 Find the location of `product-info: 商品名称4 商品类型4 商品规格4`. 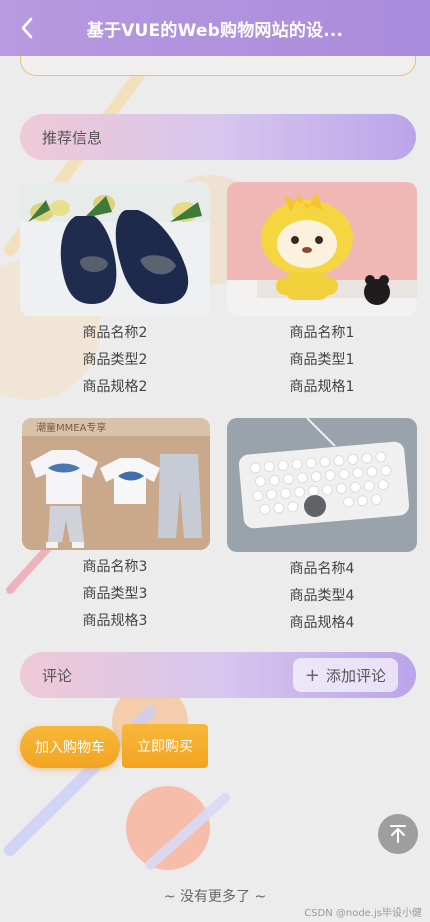

product-info: 商品名称4 商品类型4 商品规格4 is located at coordinates (322, 596).